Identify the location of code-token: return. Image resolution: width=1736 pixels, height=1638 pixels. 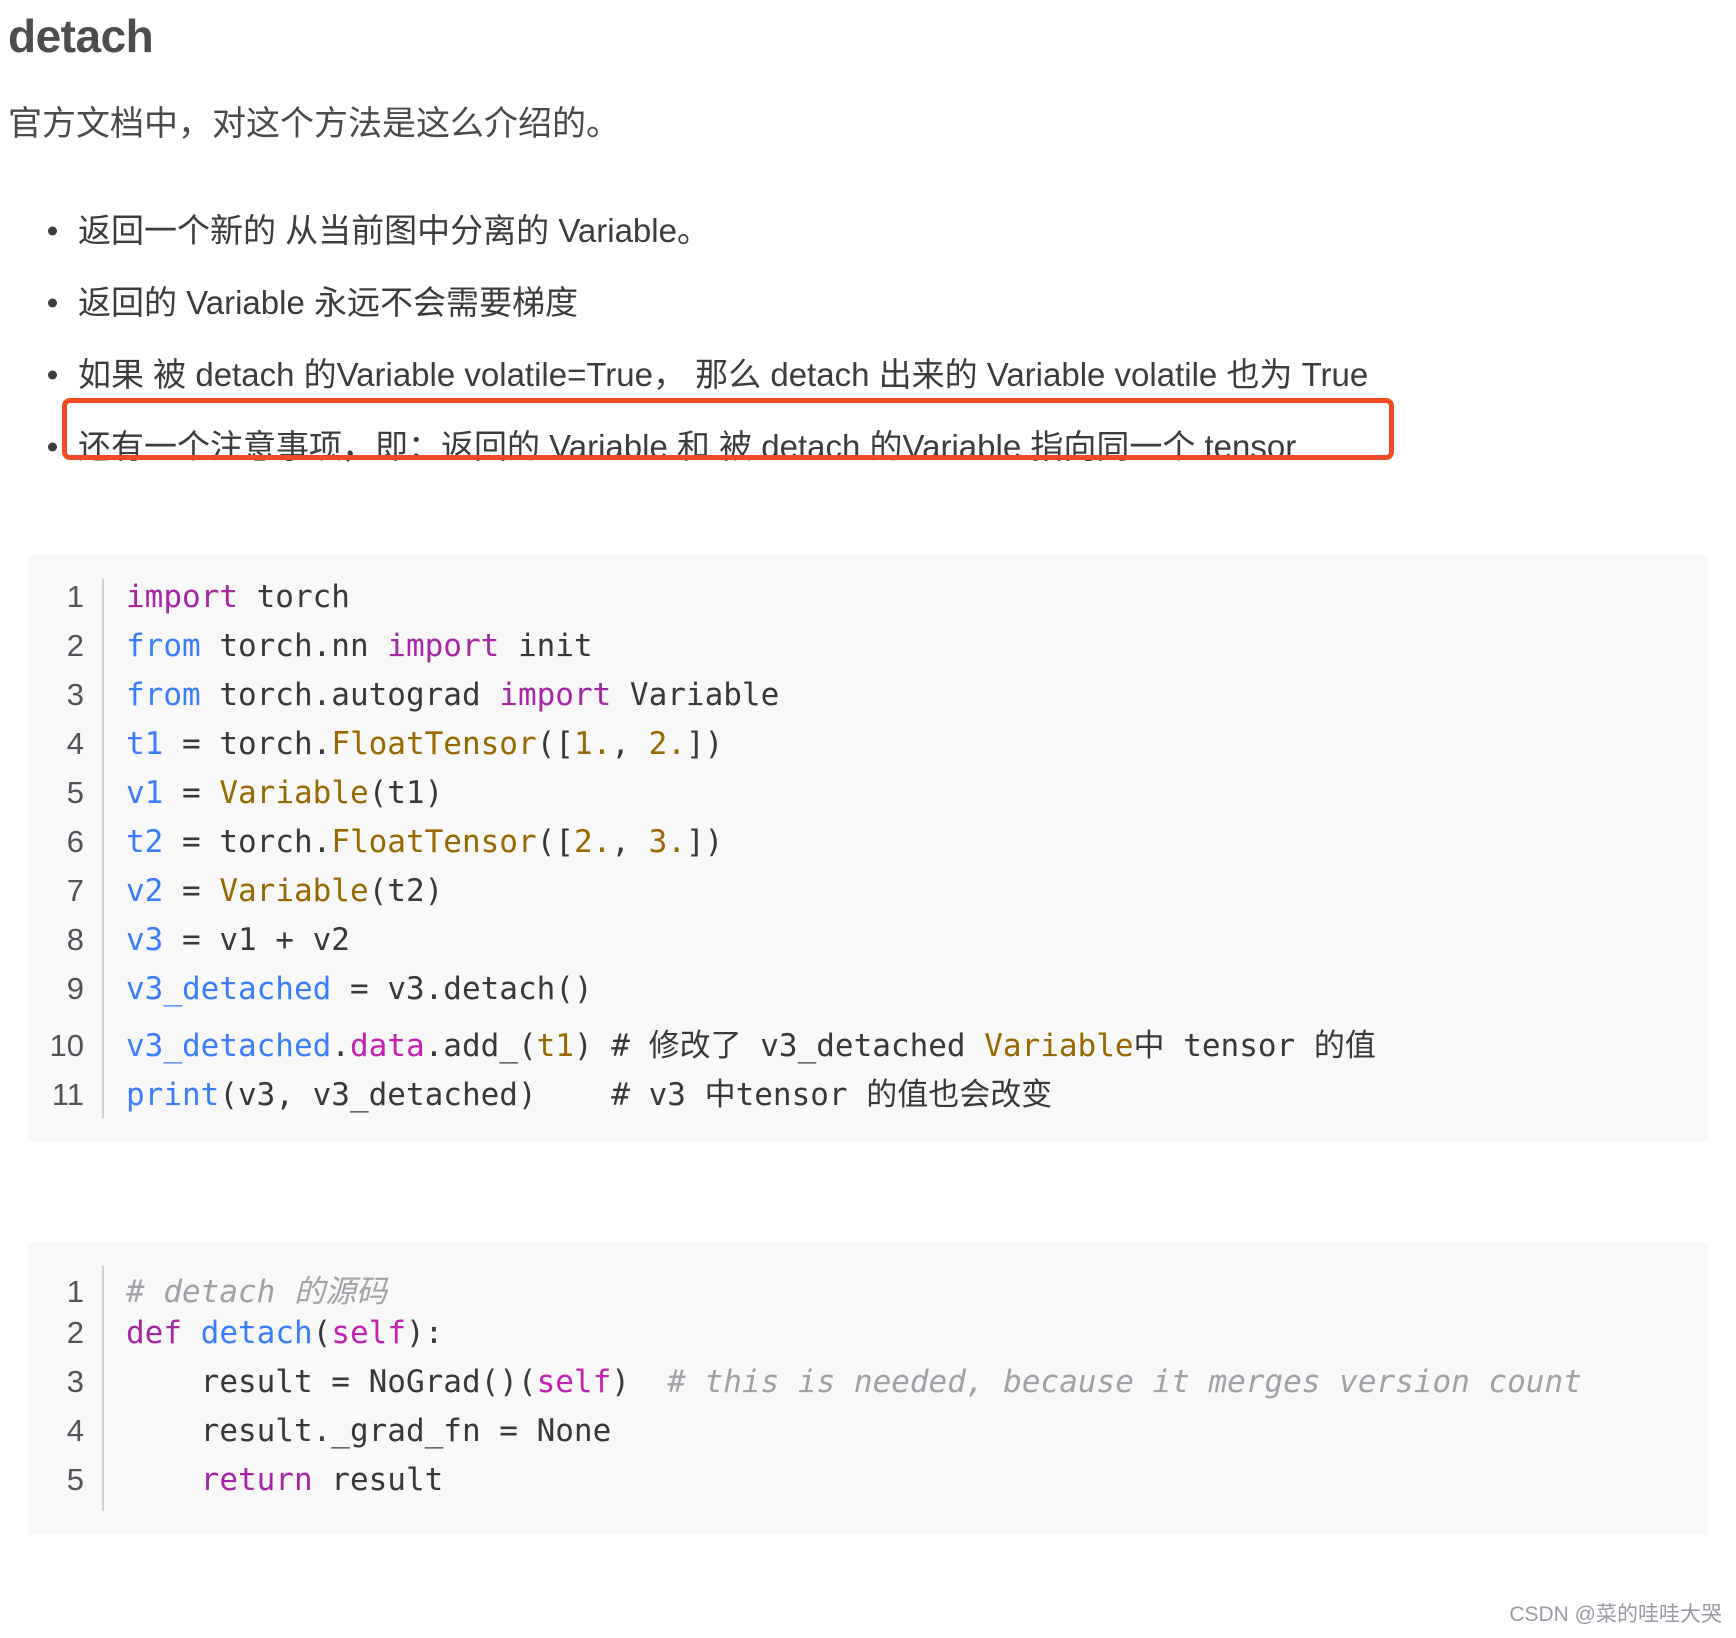
(256, 1480).